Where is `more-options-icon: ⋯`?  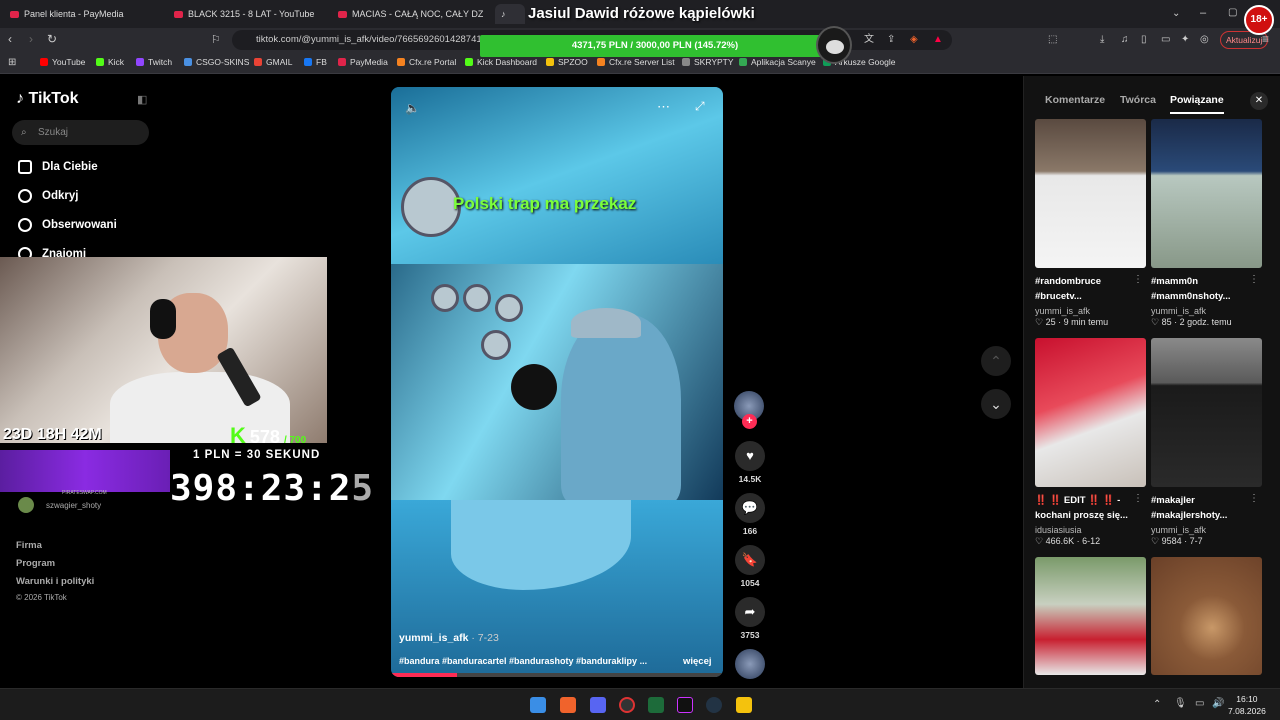 more-options-icon: ⋯ is located at coordinates (663, 107).